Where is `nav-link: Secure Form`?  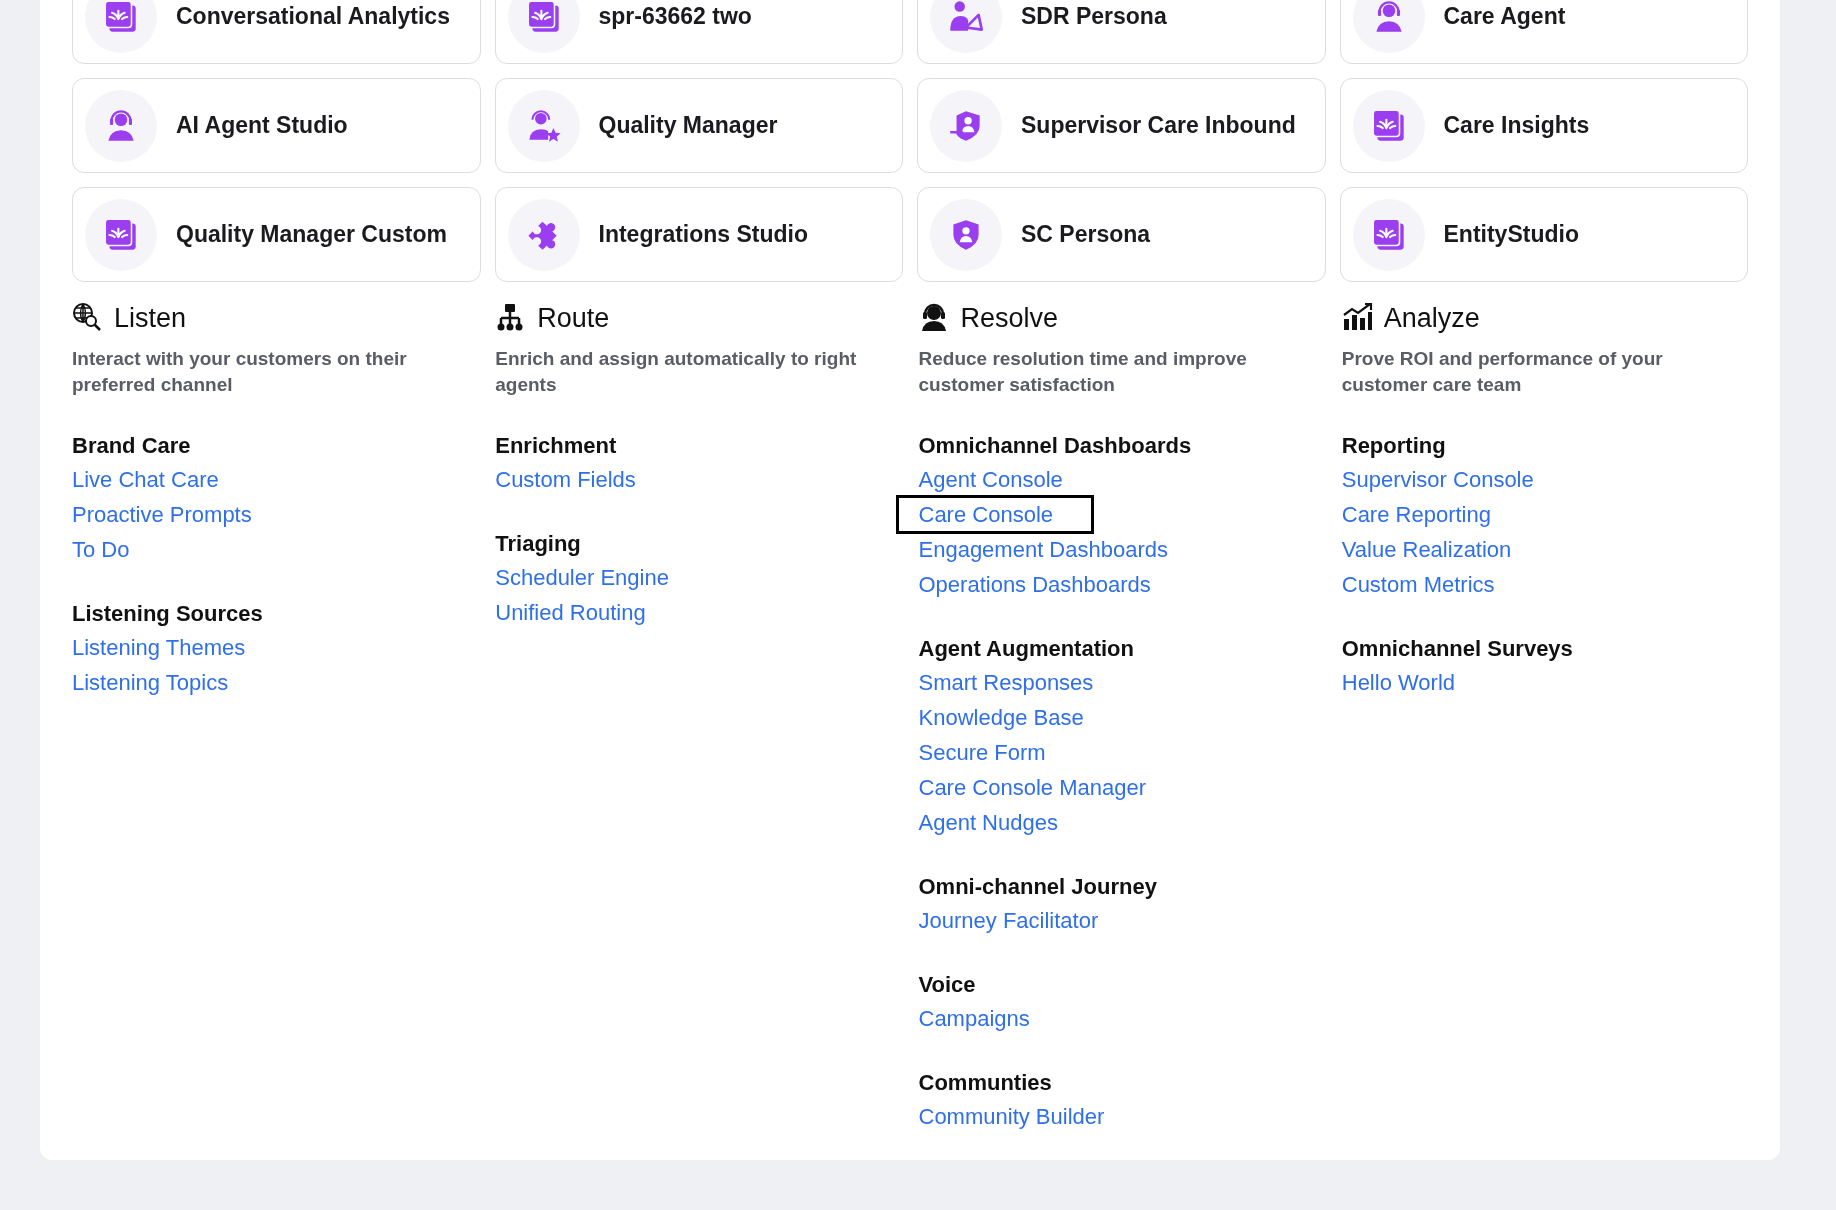
nav-link: Secure Form is located at coordinates (982, 752).